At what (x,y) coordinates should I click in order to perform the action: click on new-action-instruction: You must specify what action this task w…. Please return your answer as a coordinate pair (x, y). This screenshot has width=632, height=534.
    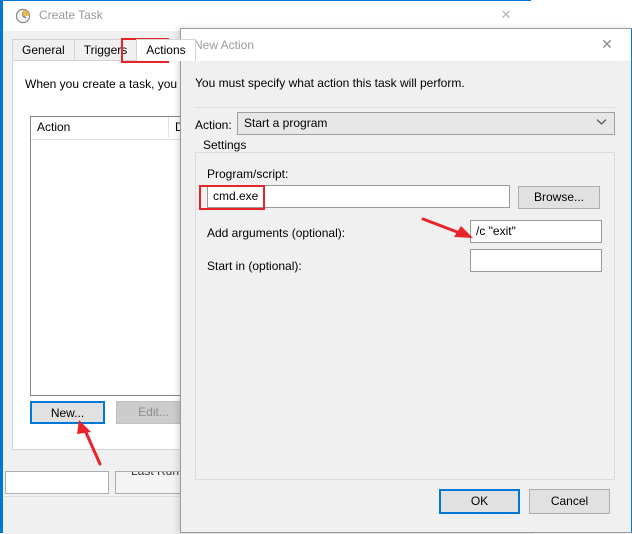
    Looking at the image, I should click on (330, 83).